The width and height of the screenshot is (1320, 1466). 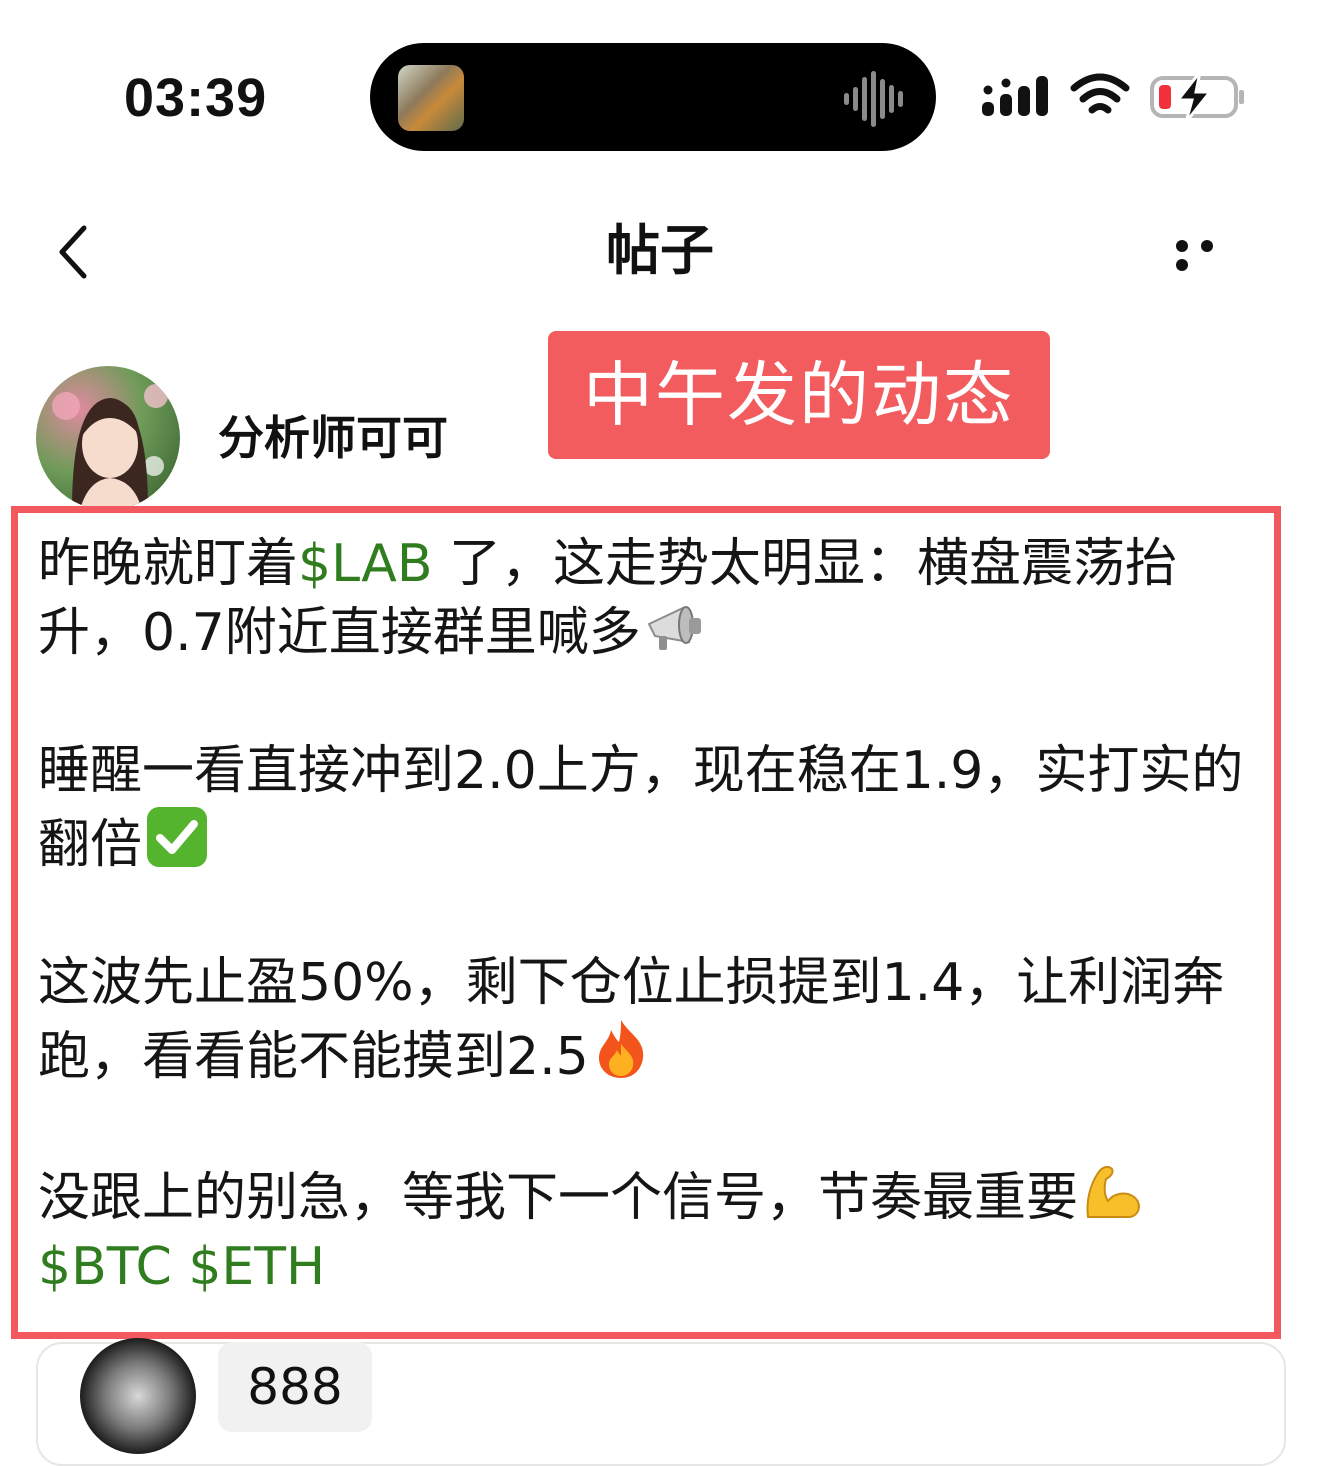 I want to click on flexed-biceps-emoji, so click(x=1113, y=1191).